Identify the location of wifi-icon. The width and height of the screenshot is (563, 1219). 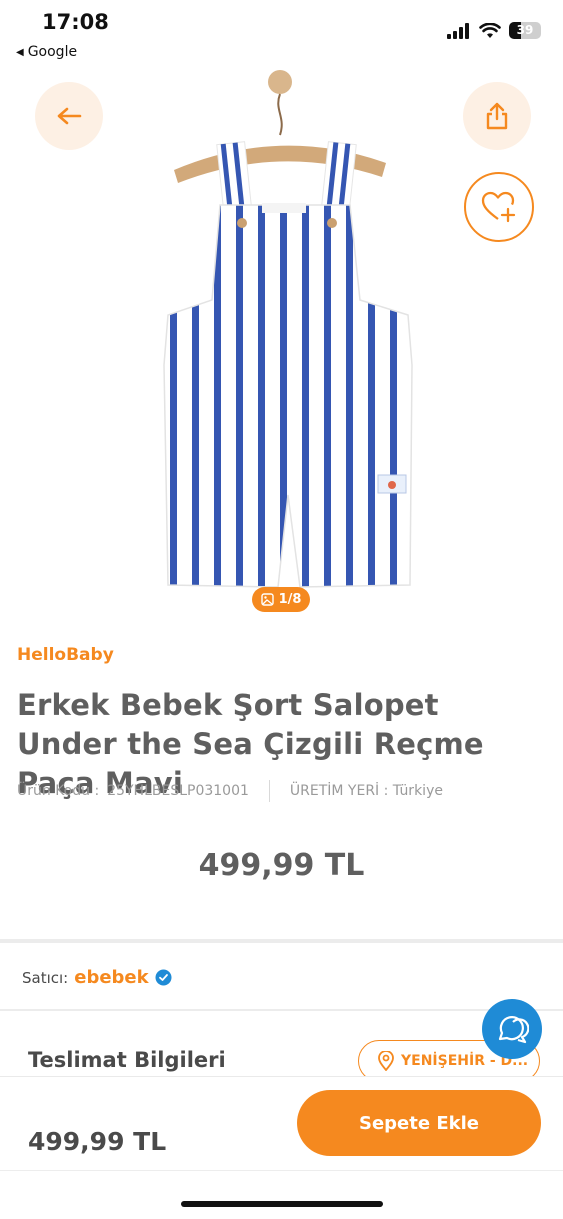
(490, 30).